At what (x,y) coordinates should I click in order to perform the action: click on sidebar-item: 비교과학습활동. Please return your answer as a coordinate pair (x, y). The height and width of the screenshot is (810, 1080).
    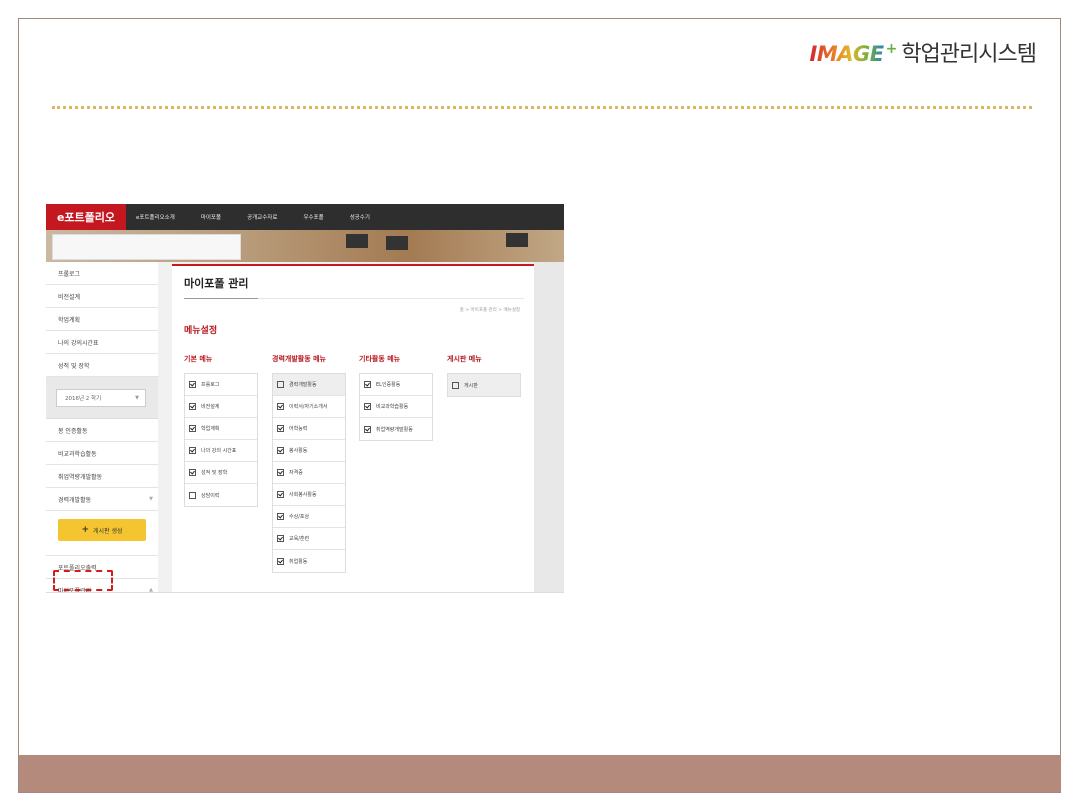
    Looking at the image, I should click on (102, 453).